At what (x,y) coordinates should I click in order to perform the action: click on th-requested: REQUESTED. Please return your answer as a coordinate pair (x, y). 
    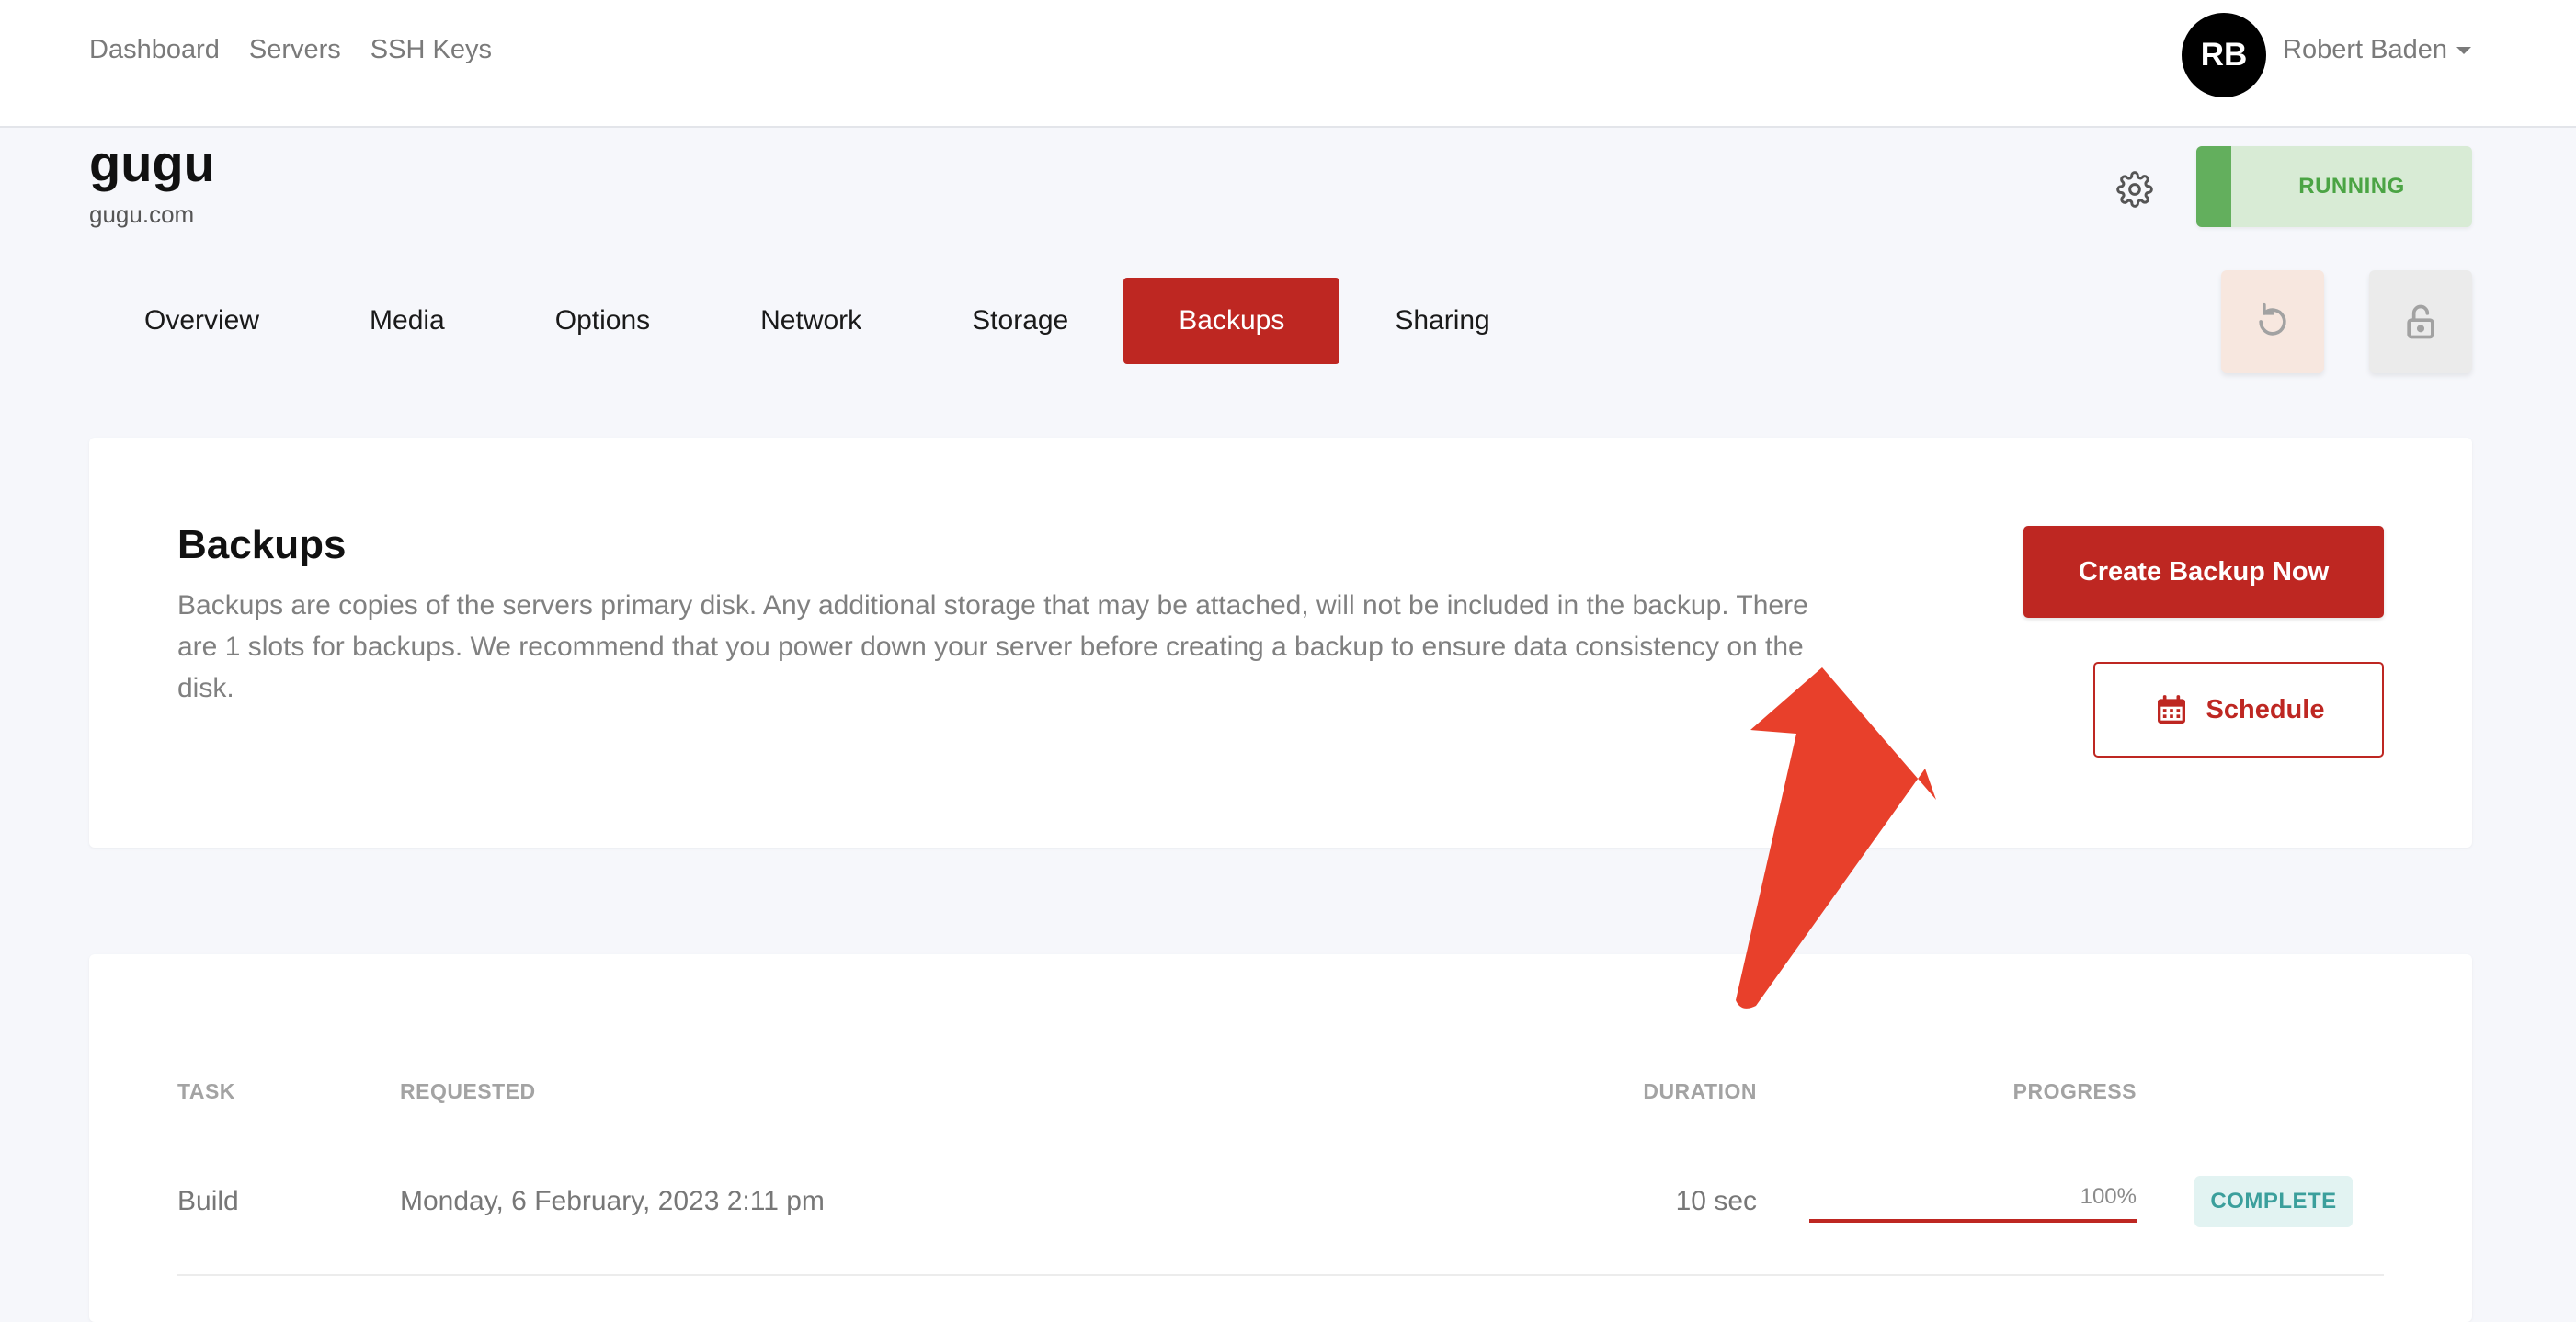
    Looking at the image, I should click on (468, 1091).